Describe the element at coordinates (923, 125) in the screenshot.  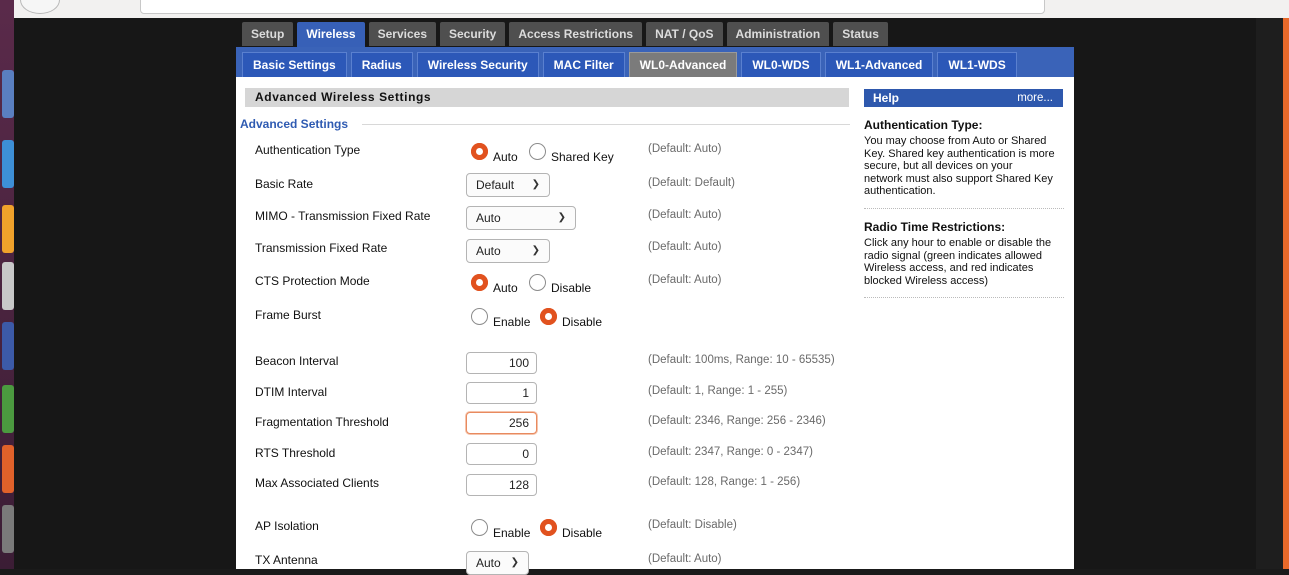
I see `help-item-title: Authentication Type:` at that location.